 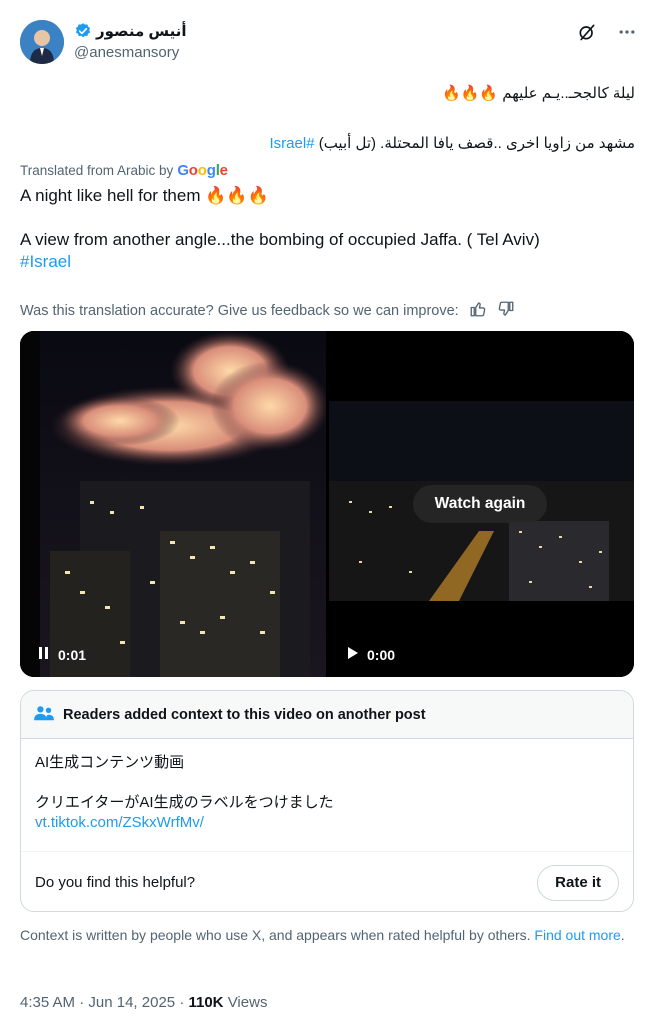 What do you see at coordinates (144, 195) in the screenshot?
I see `translated-text-line1: A night like hell for them 🔥🔥🔥` at bounding box center [144, 195].